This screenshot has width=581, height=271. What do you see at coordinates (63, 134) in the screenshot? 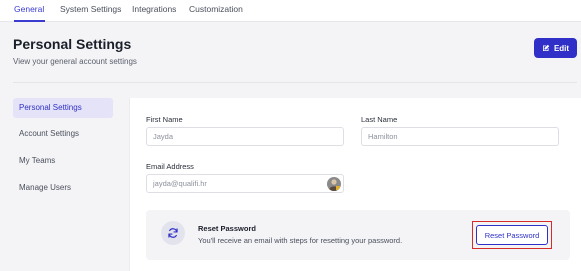
I see `sidebar-item-account-settings: Account Settings` at bounding box center [63, 134].